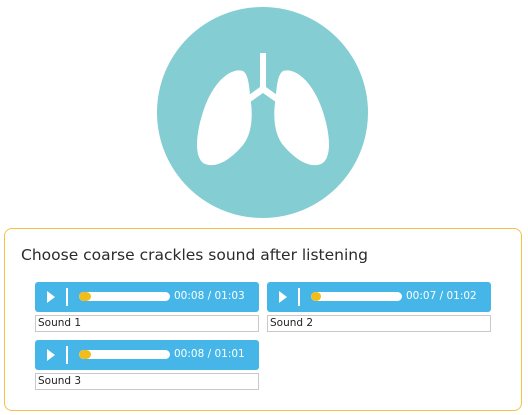 The width and height of the screenshot is (528, 415). I want to click on answer-option-2: Sound 2, so click(379, 323).